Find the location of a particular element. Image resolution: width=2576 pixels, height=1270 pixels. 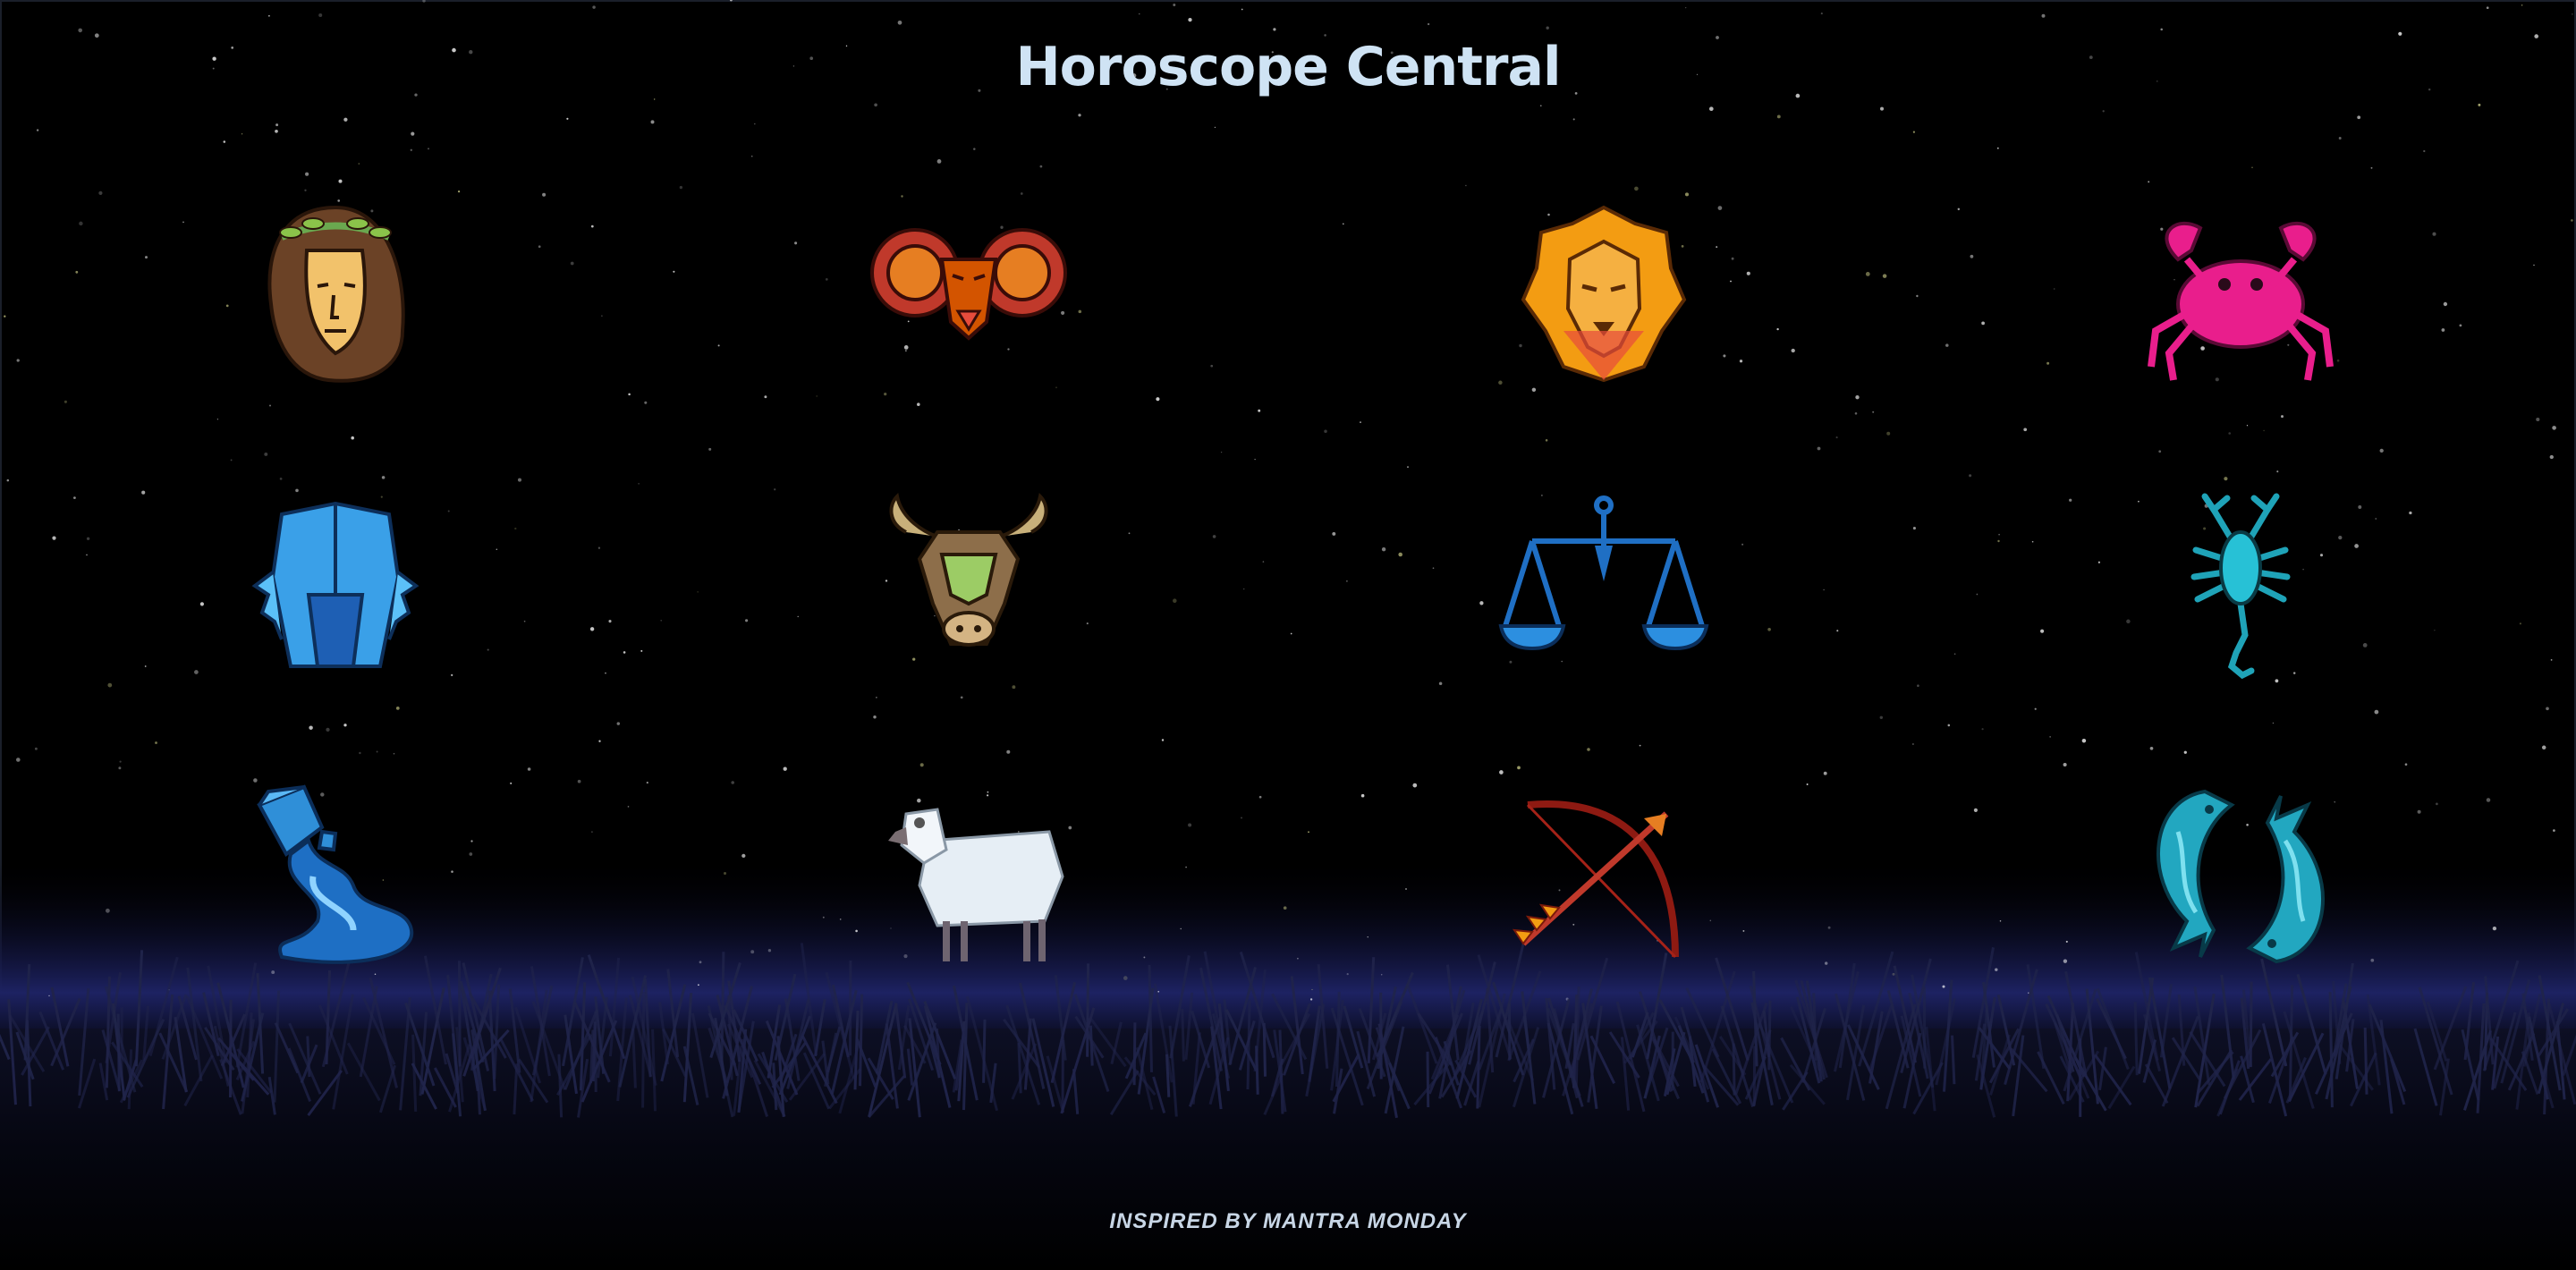

sign-gemini is located at coordinates (335, 585).